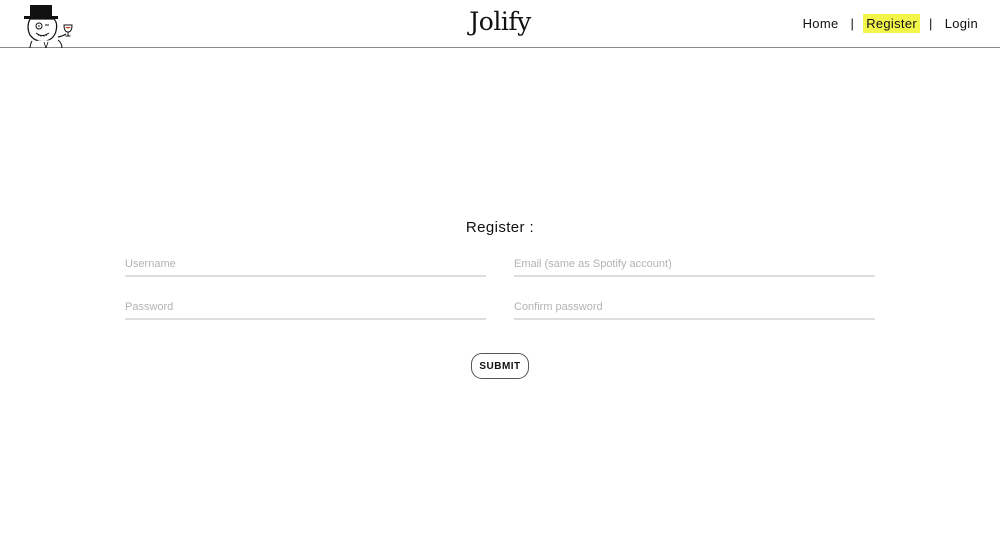 The image size is (1000, 558). Describe the element at coordinates (694, 308) in the screenshot. I see `confirm-password-input` at that location.